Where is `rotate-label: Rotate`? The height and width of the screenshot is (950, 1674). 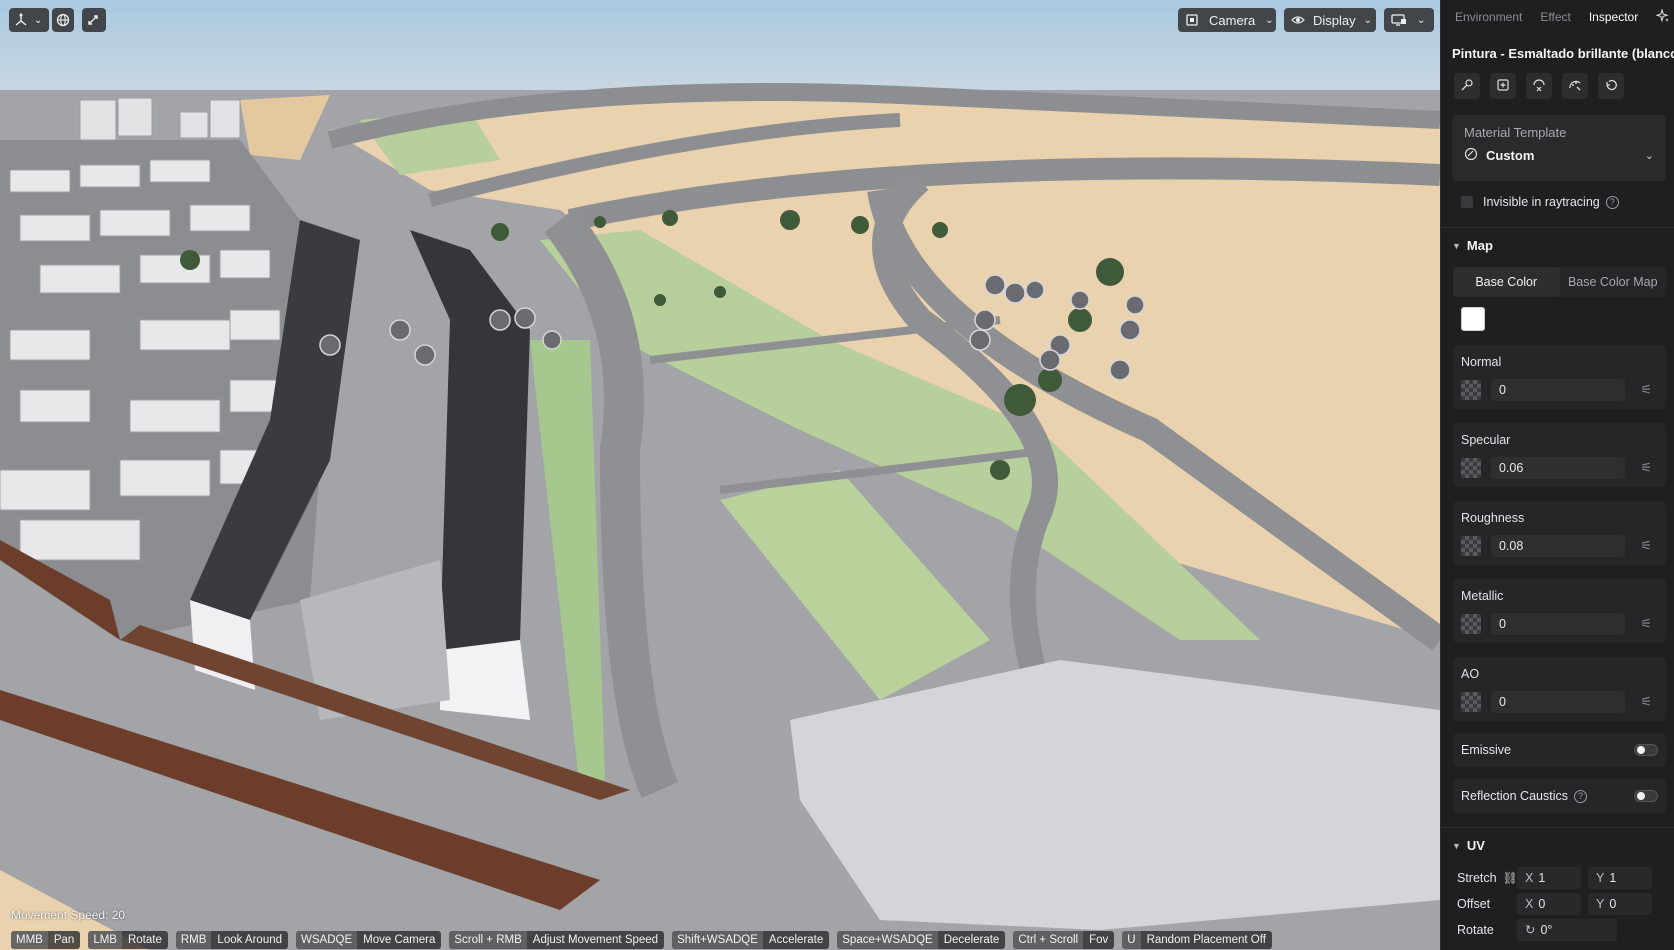
rotate-label: Rotate is located at coordinates (1475, 930).